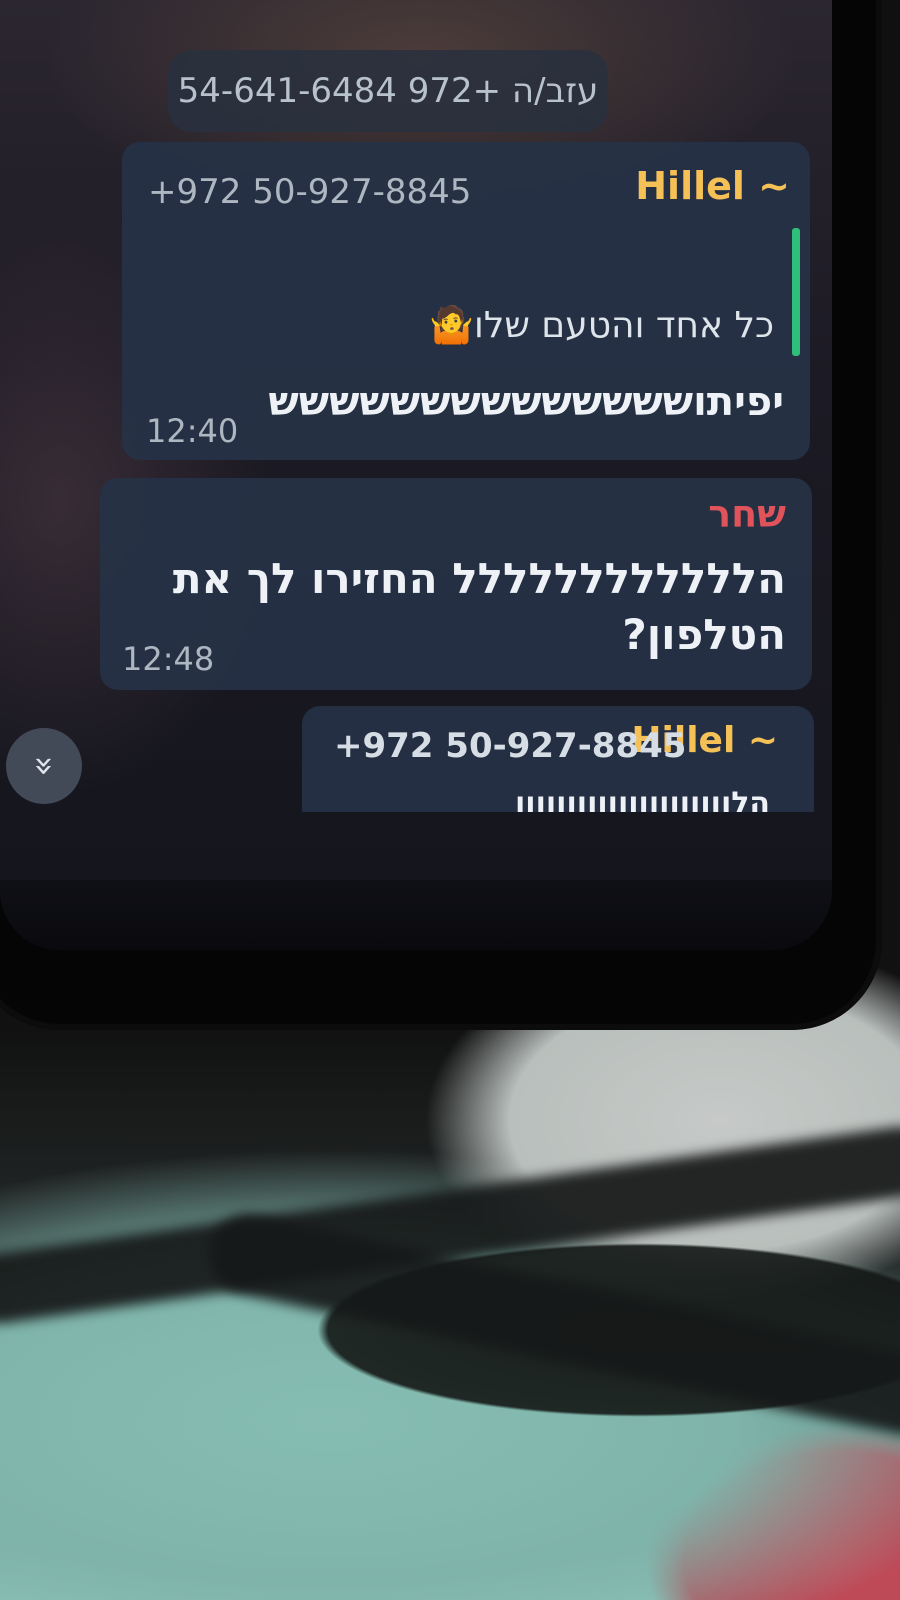 This screenshot has width=900, height=1600. Describe the element at coordinates (416, 915) in the screenshot. I see `bottom-area` at that location.